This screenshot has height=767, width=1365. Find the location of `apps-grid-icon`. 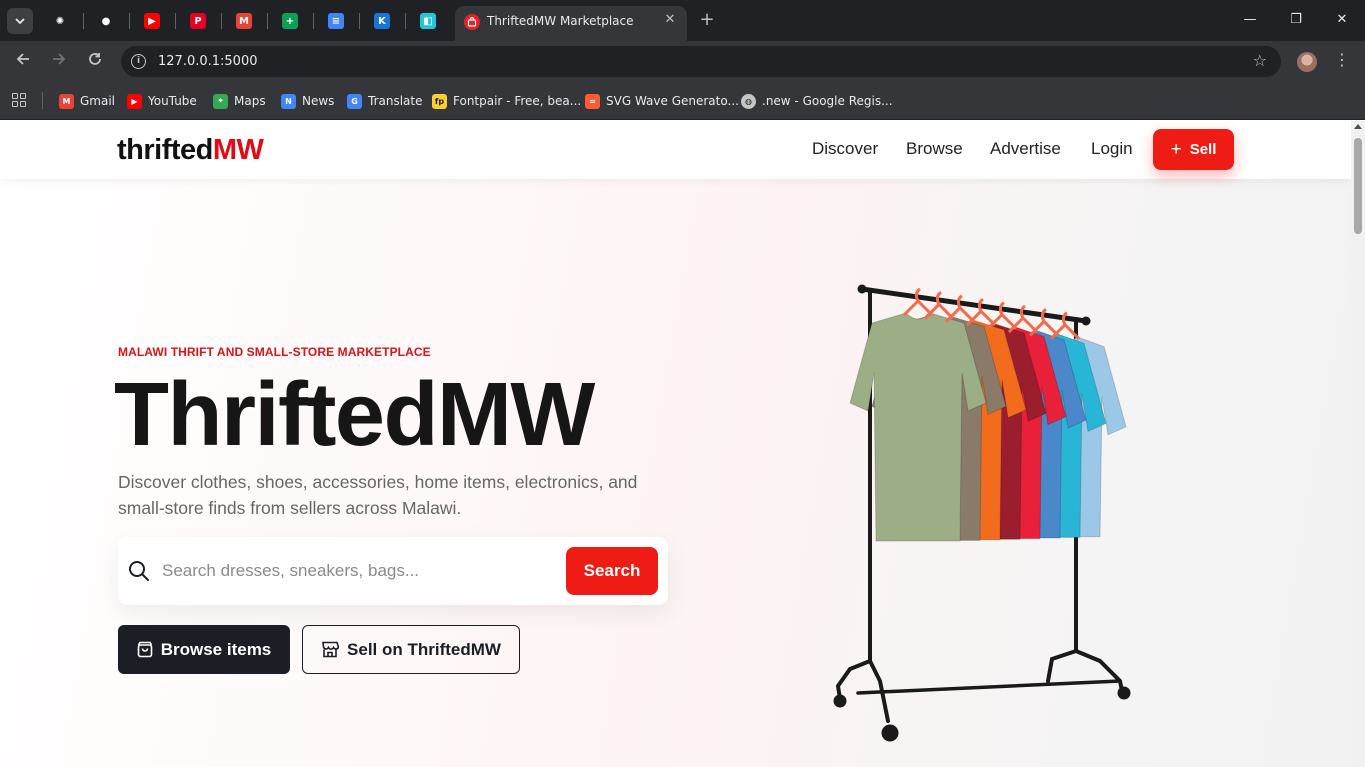

apps-grid-icon is located at coordinates (19, 100).